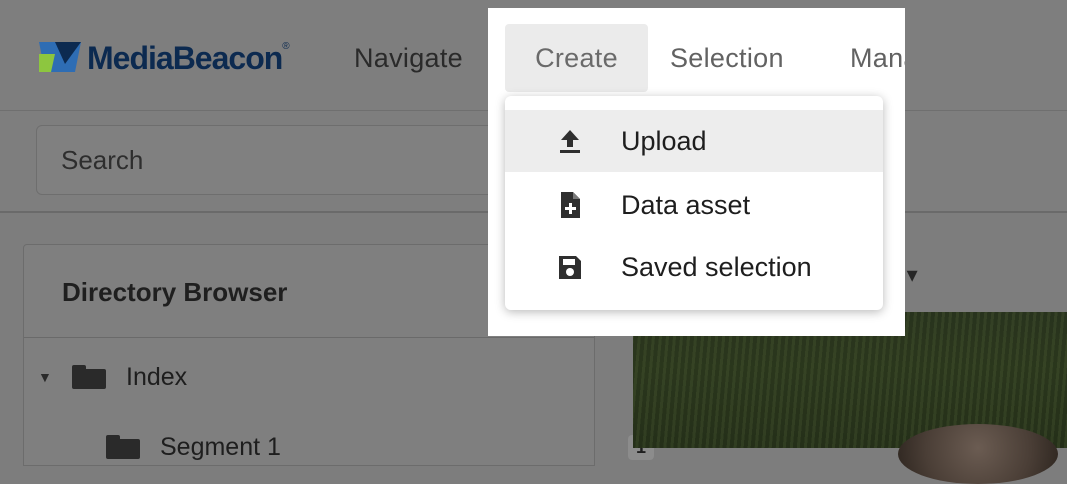  Describe the element at coordinates (309, 337) in the screenshot. I see `panel-divider` at that location.